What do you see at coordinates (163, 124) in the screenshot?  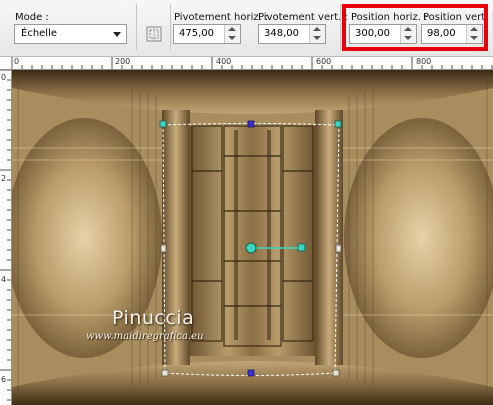 I see `handle-top-left` at bounding box center [163, 124].